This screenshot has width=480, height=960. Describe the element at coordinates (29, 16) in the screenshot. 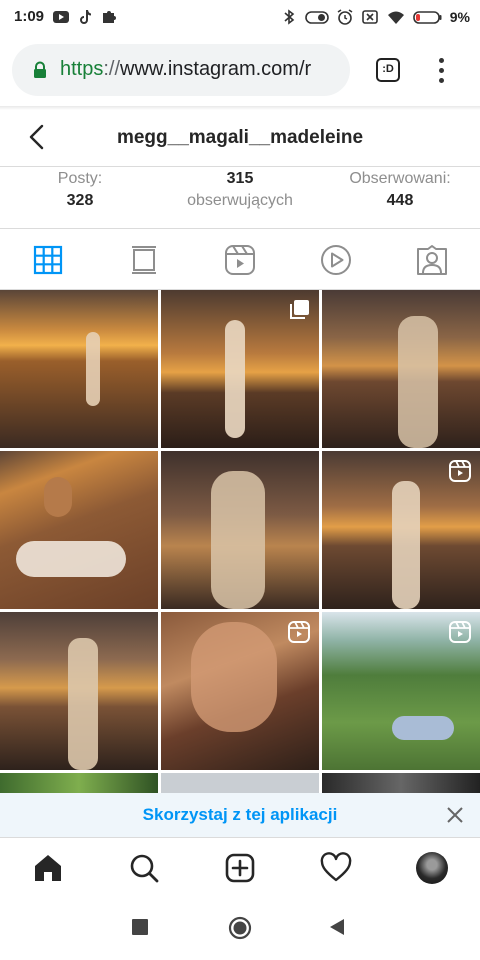

I see `status-time: 1:09` at that location.